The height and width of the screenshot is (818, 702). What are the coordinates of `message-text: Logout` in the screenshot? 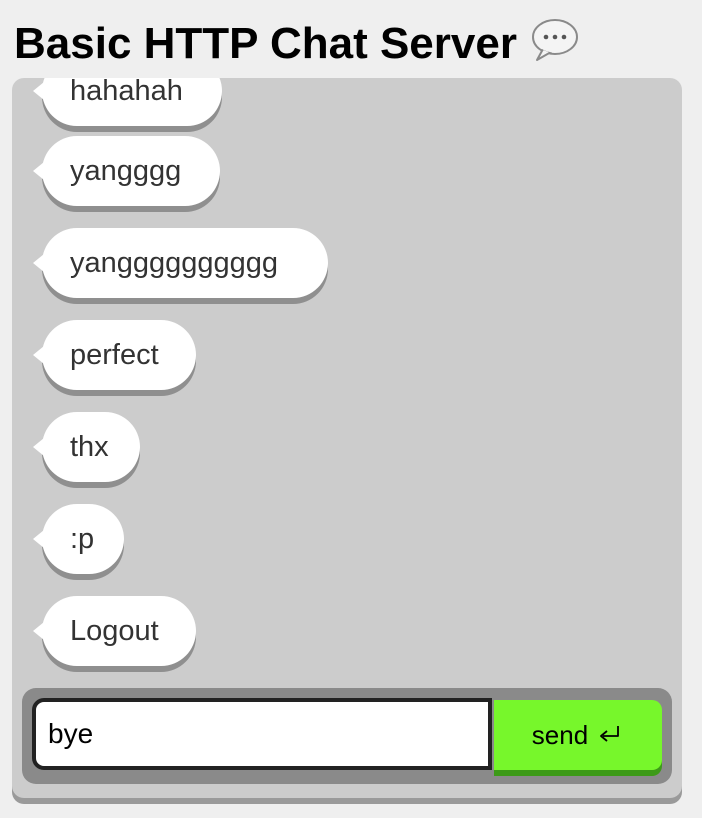 It's located at (114, 630).